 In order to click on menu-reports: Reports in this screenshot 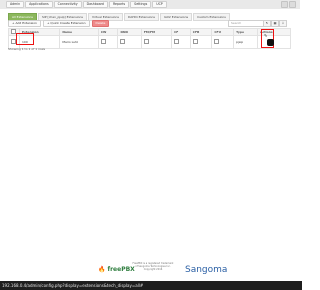, I will do `click(119, 4)`.